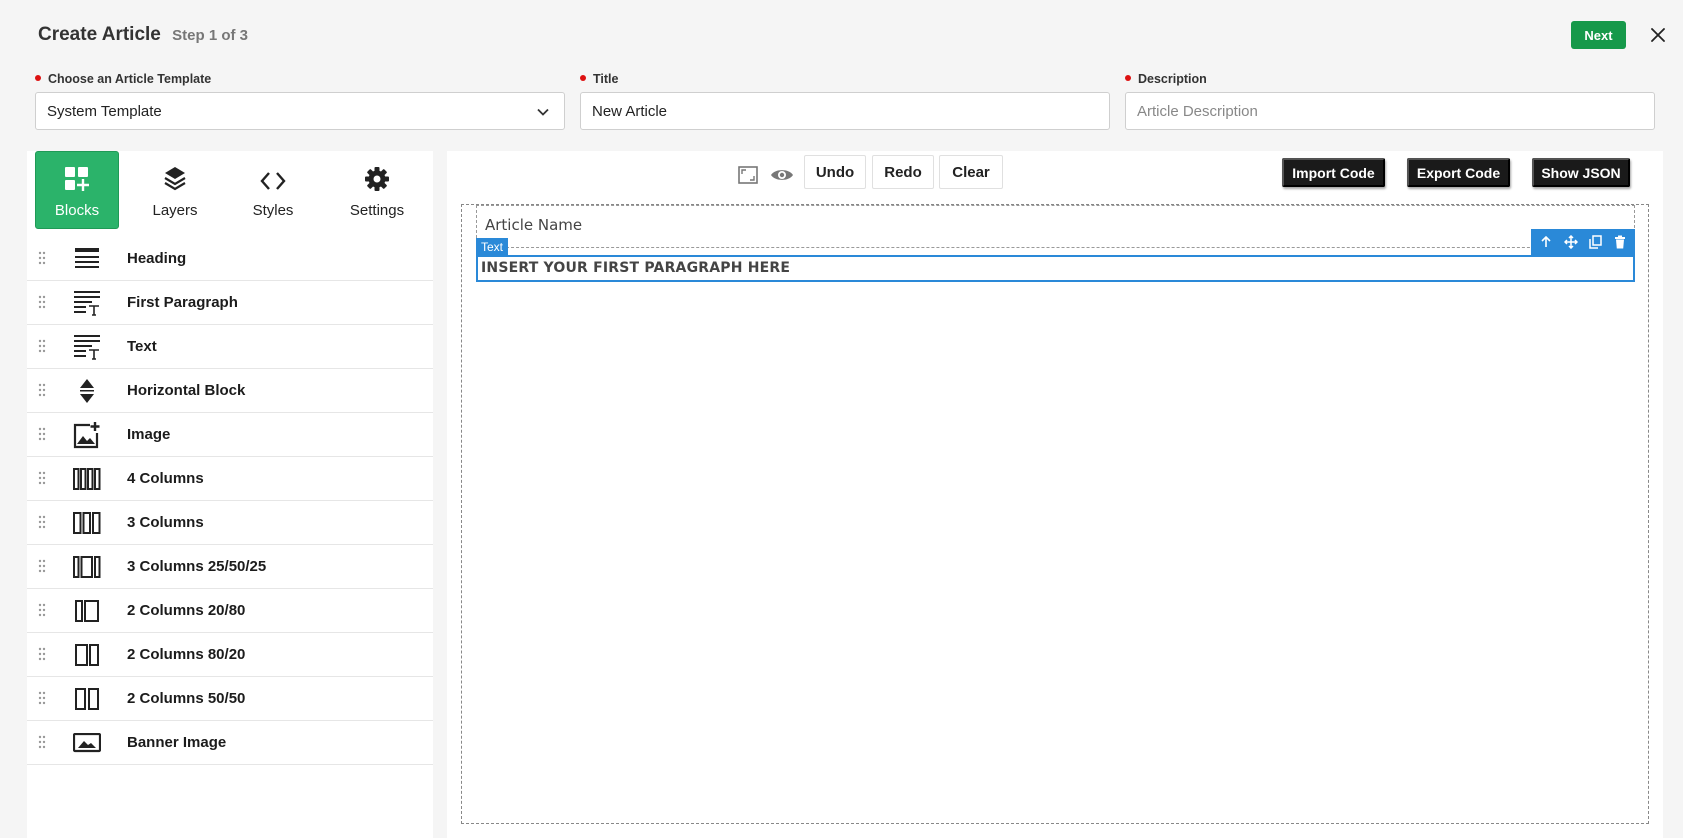 This screenshot has width=1683, height=838. I want to click on clear-button: Clear, so click(971, 172).